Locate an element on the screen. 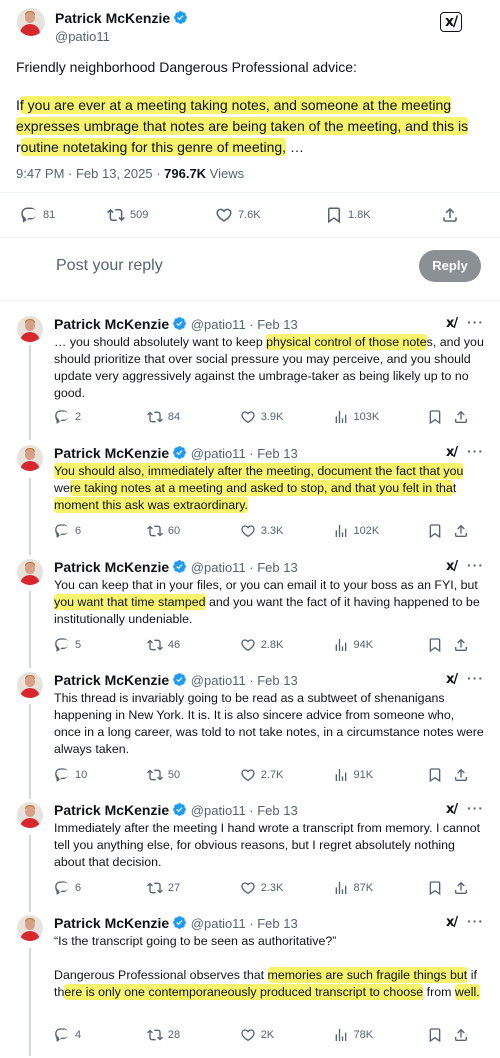 The height and width of the screenshot is (1058, 500). views-action: 91K is located at coordinates (380, 775).